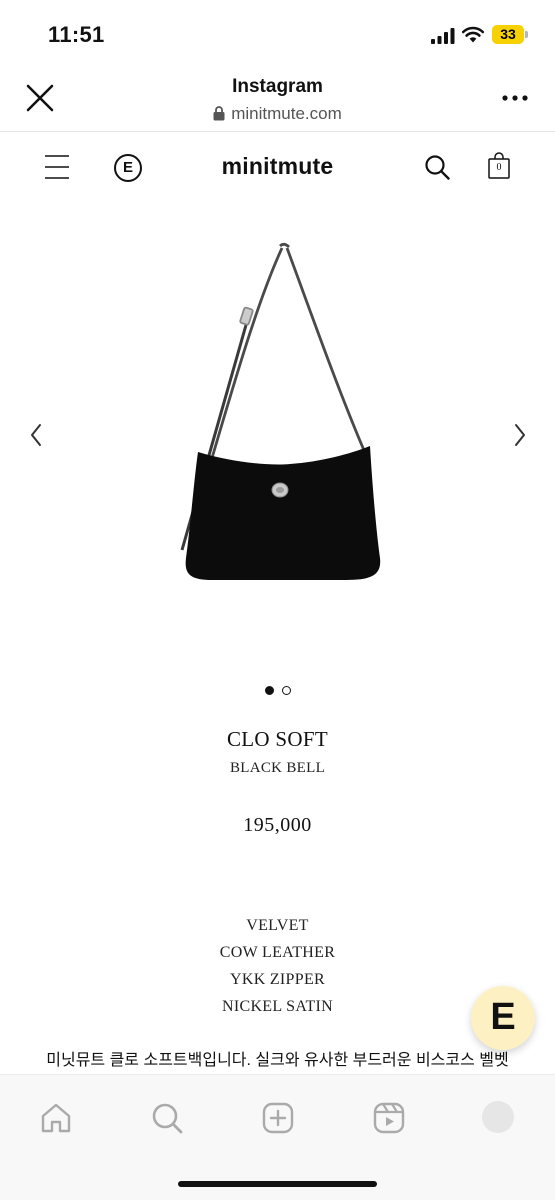 This screenshot has height=1200, width=555. I want to click on battery-level: 33, so click(508, 34).